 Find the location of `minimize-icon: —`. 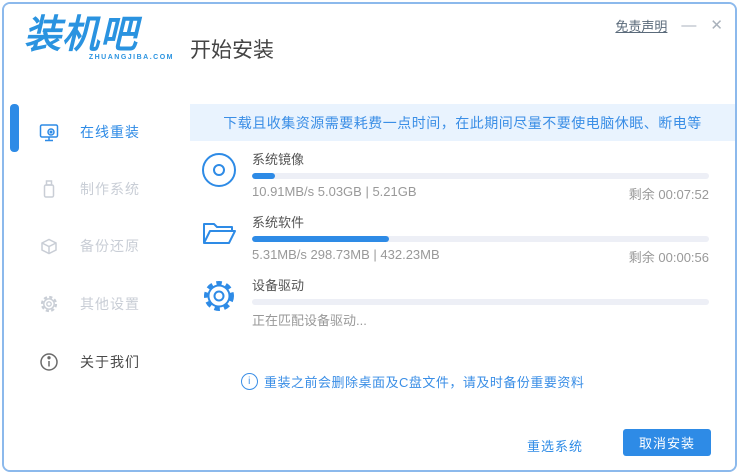

minimize-icon: — is located at coordinates (688, 25).